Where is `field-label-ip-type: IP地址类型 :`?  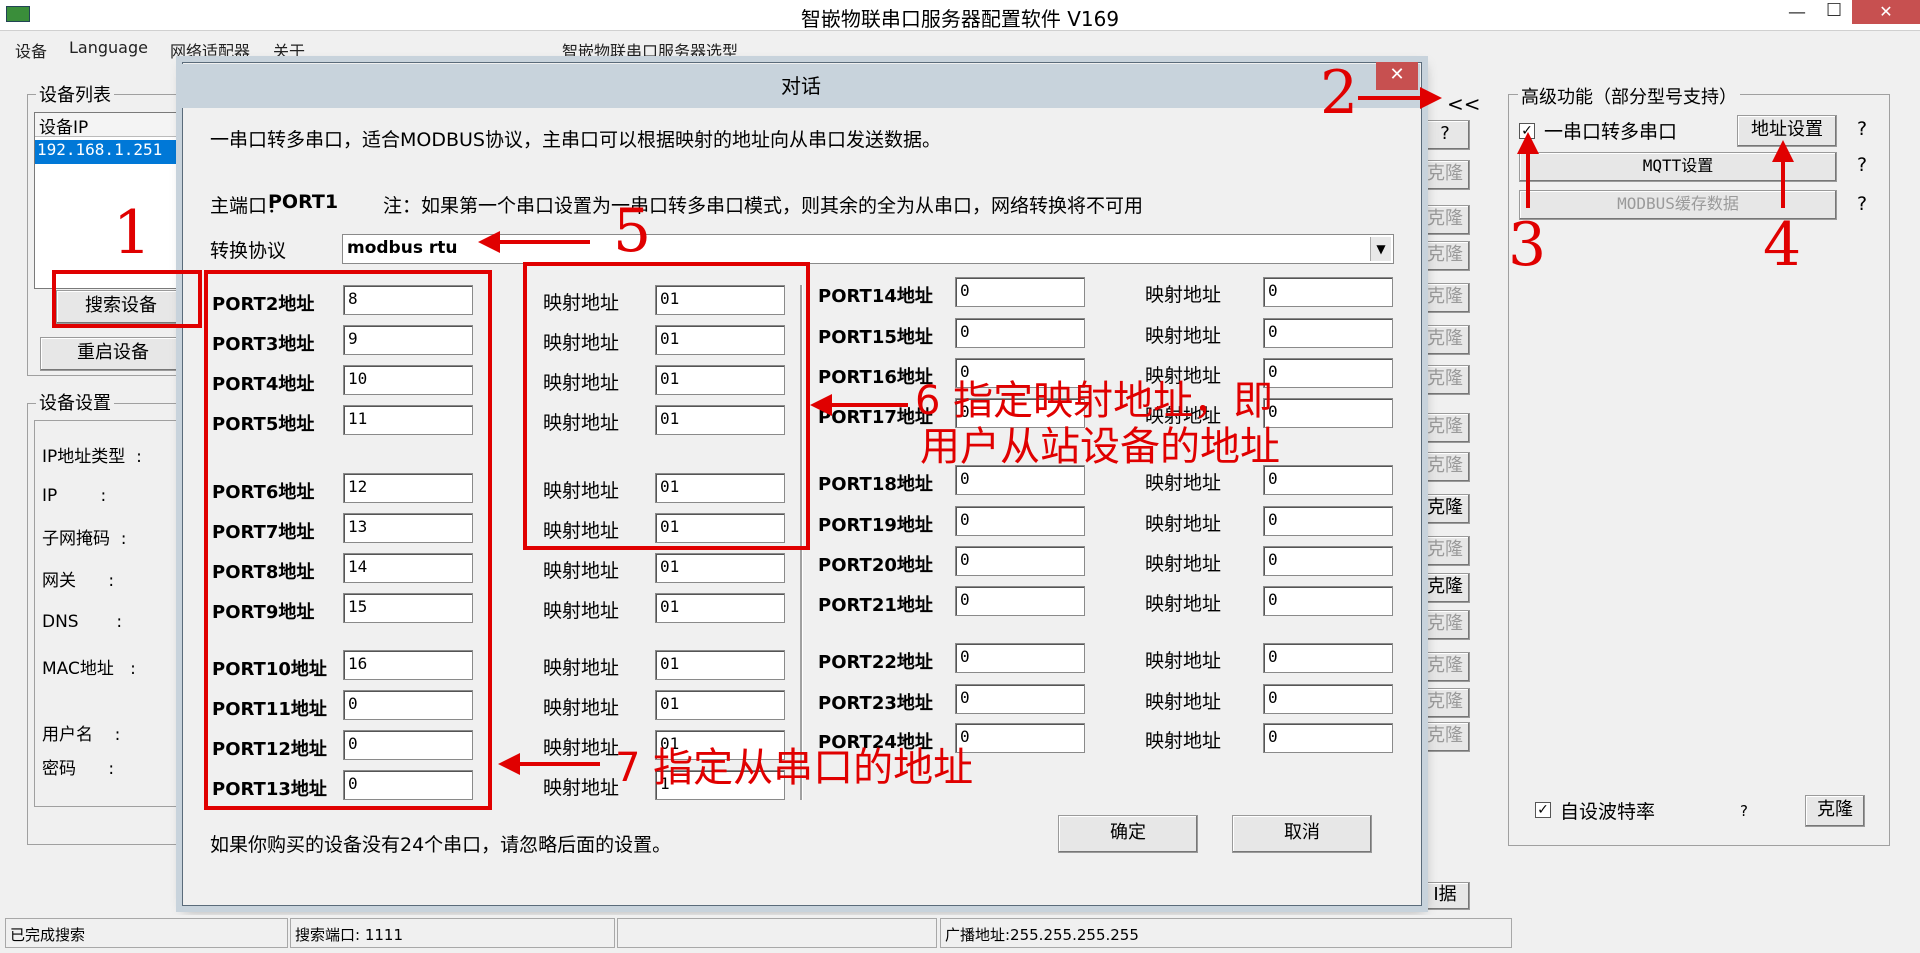 field-label-ip-type: IP地址类型 : is located at coordinates (92, 457).